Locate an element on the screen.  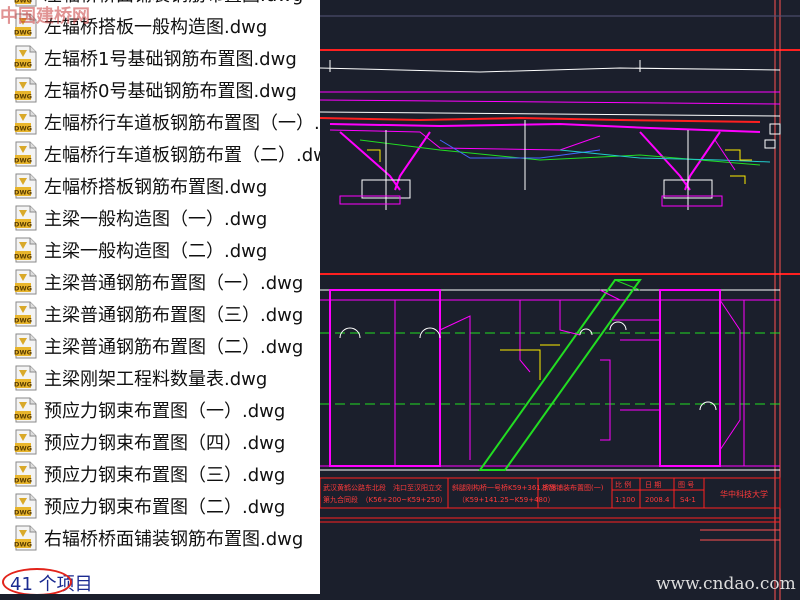
file-list-item: DWG 预应力钢束布置图（一）.dwg is located at coordinates (160, 410).